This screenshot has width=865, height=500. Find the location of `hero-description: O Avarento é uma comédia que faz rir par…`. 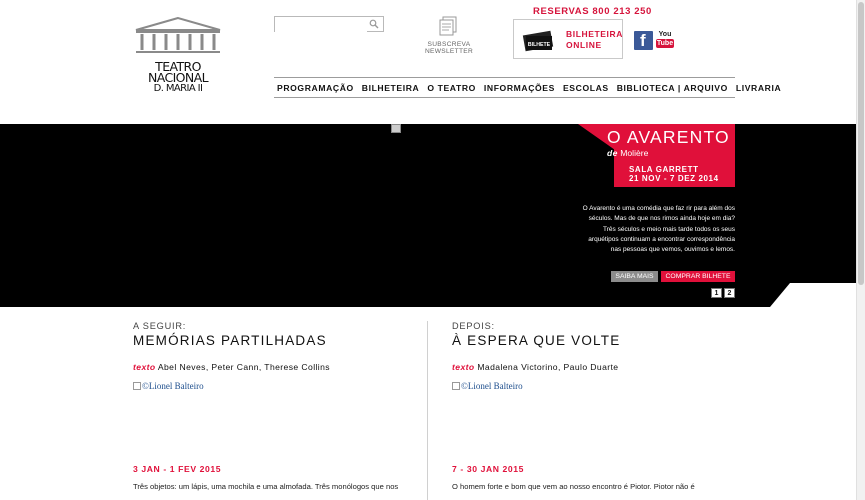

hero-description: O Avarento é uma comédia que faz rir par… is located at coordinates (658, 229).